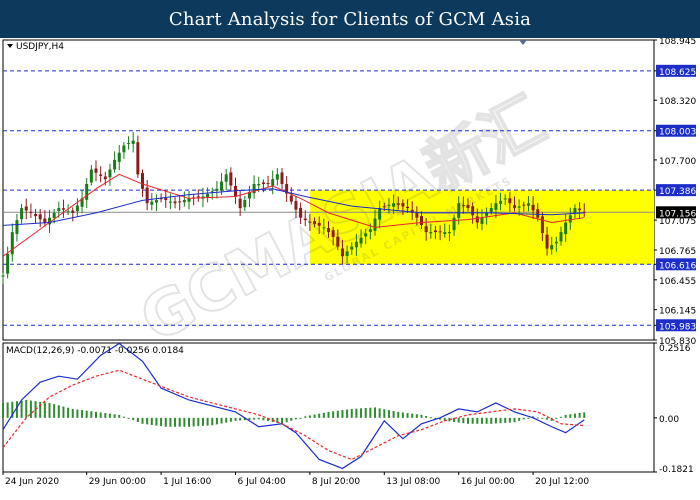 The width and height of the screenshot is (700, 500). Describe the element at coordinates (262, 482) in the screenshot. I see `x-tick-label: 6 Jul 04:00` at that location.